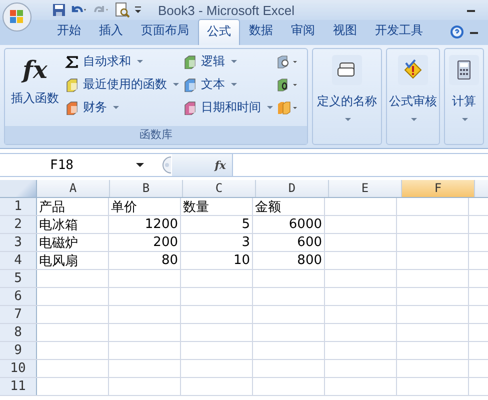 The image size is (488, 400). I want to click on row-header: 11, so click(18, 386).